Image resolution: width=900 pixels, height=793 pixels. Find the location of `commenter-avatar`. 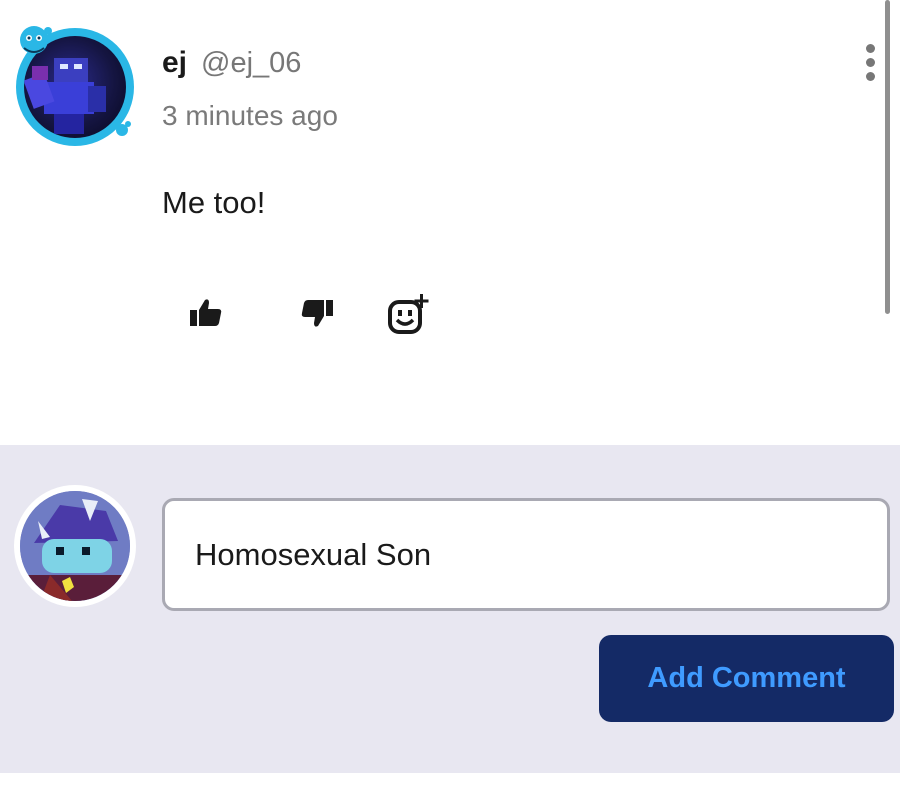

commenter-avatar is located at coordinates (75, 86).